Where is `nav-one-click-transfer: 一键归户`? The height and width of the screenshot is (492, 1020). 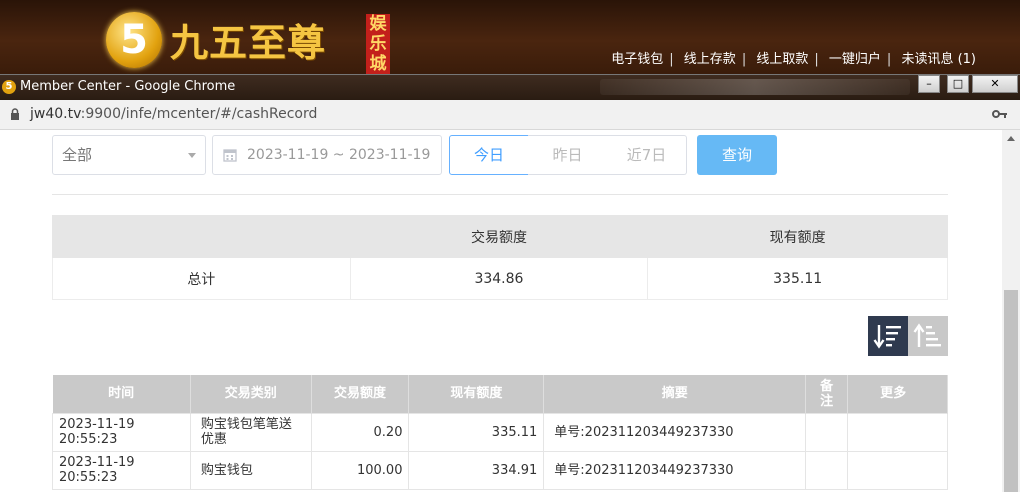
nav-one-click-transfer: 一键归户 is located at coordinates (855, 59).